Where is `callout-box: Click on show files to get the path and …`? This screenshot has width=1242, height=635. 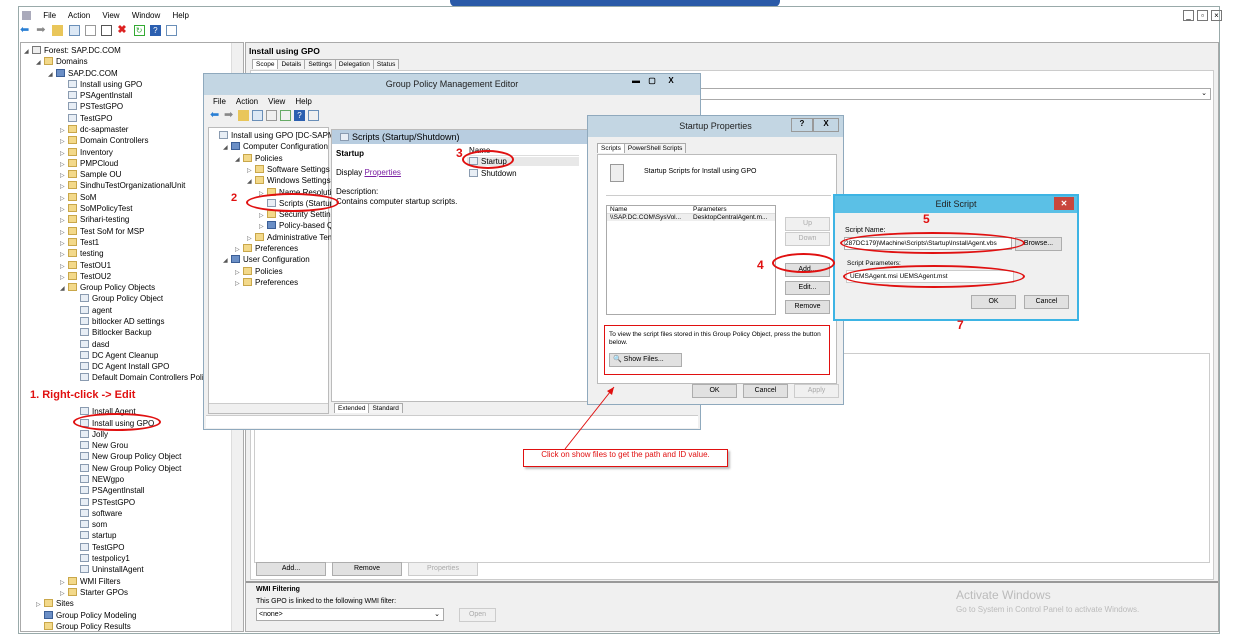 callout-box: Click on show files to get the path and … is located at coordinates (625, 458).